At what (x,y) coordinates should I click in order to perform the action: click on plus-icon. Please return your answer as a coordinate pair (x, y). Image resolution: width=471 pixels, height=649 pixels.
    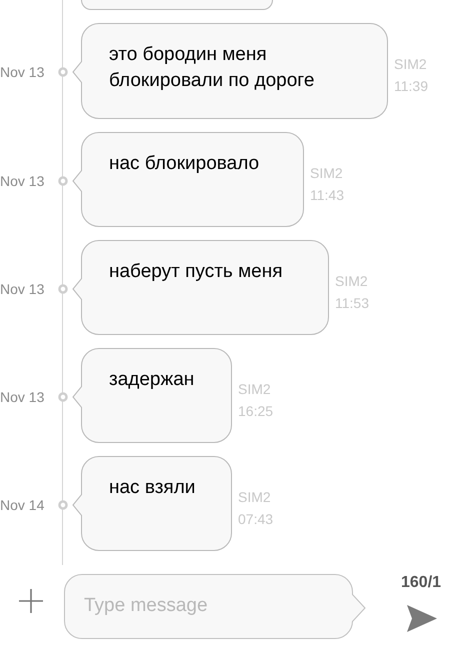
    Looking at the image, I should click on (31, 601).